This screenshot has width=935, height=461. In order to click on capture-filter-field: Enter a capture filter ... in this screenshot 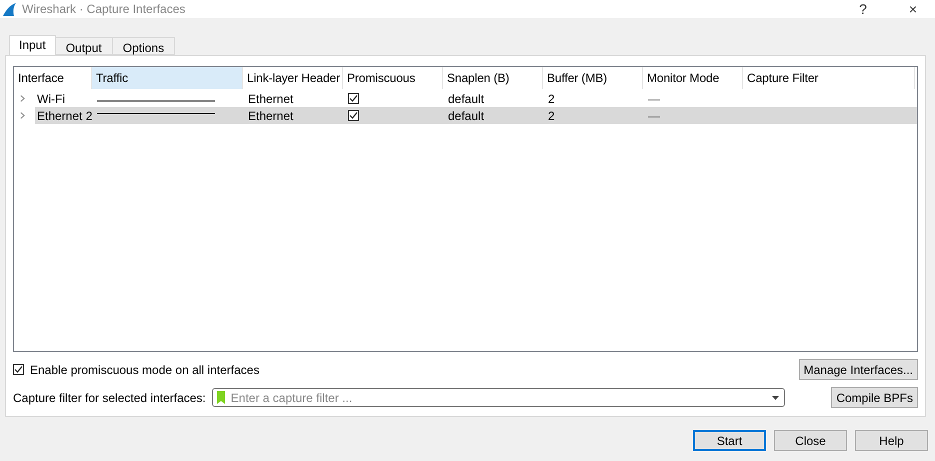, I will do `click(499, 397)`.